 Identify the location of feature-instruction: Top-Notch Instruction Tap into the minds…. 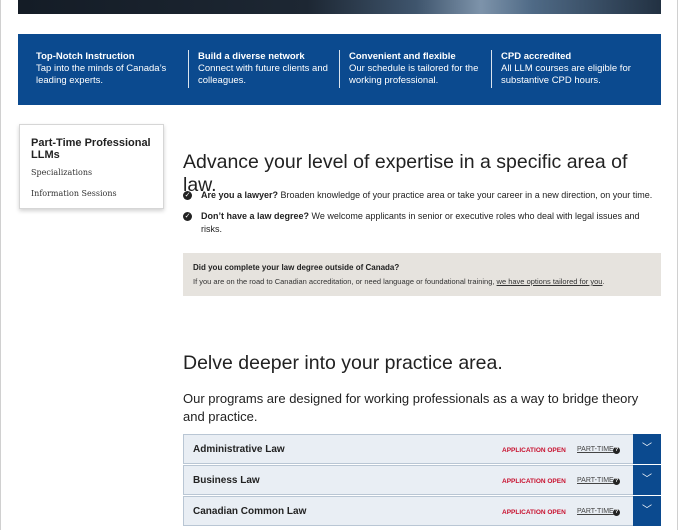
(108, 69).